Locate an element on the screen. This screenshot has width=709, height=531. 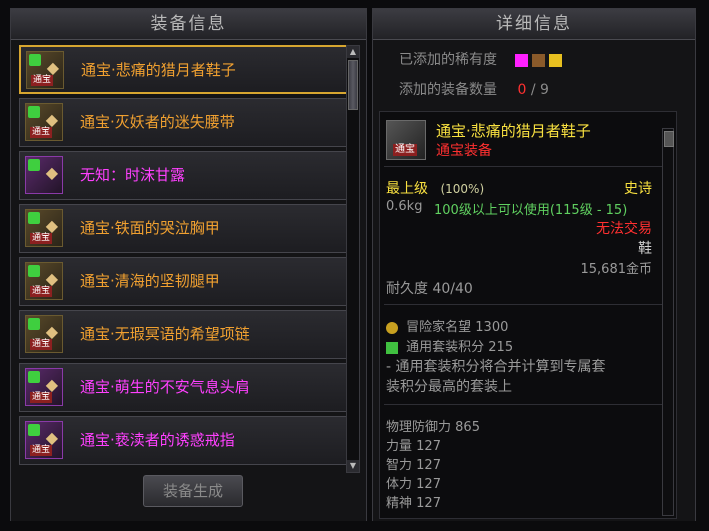
added-rarity-row: 已添加的稀有度 is located at coordinates (481, 59).